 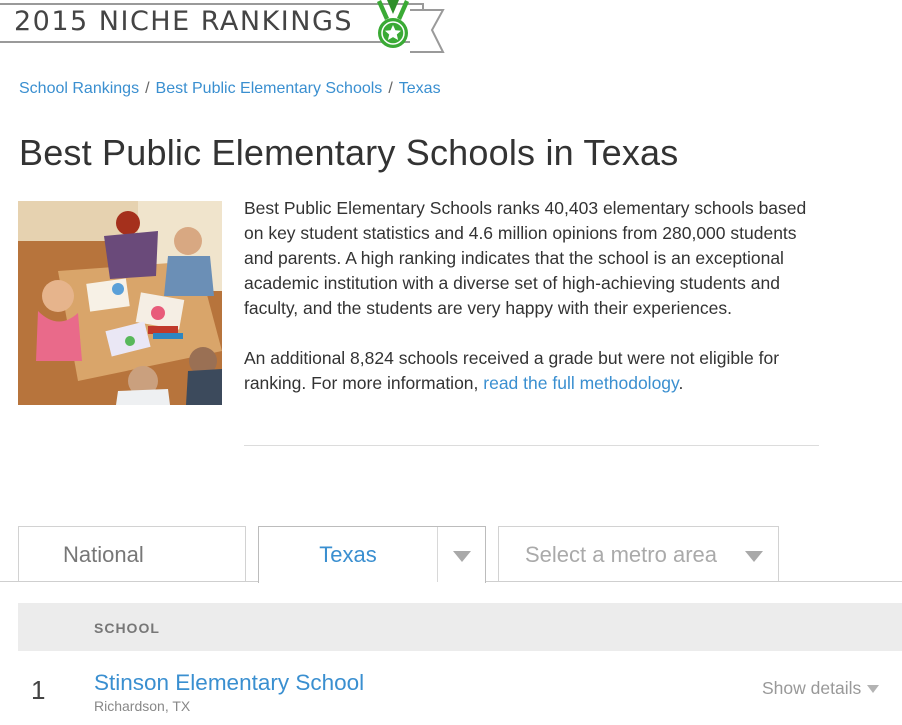 I want to click on show-details-button: Show details, so click(x=821, y=688).